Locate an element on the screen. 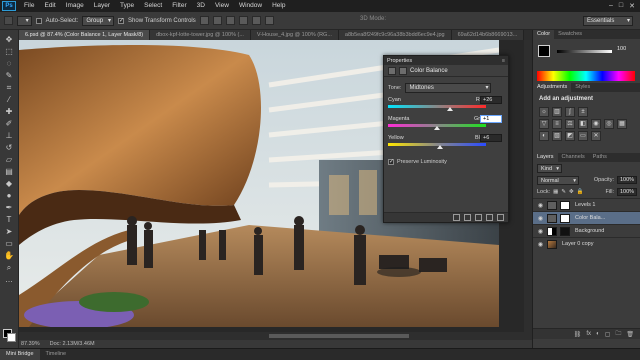 The height and width of the screenshot is (360, 640). layer-name: Background is located at coordinates (589, 231).